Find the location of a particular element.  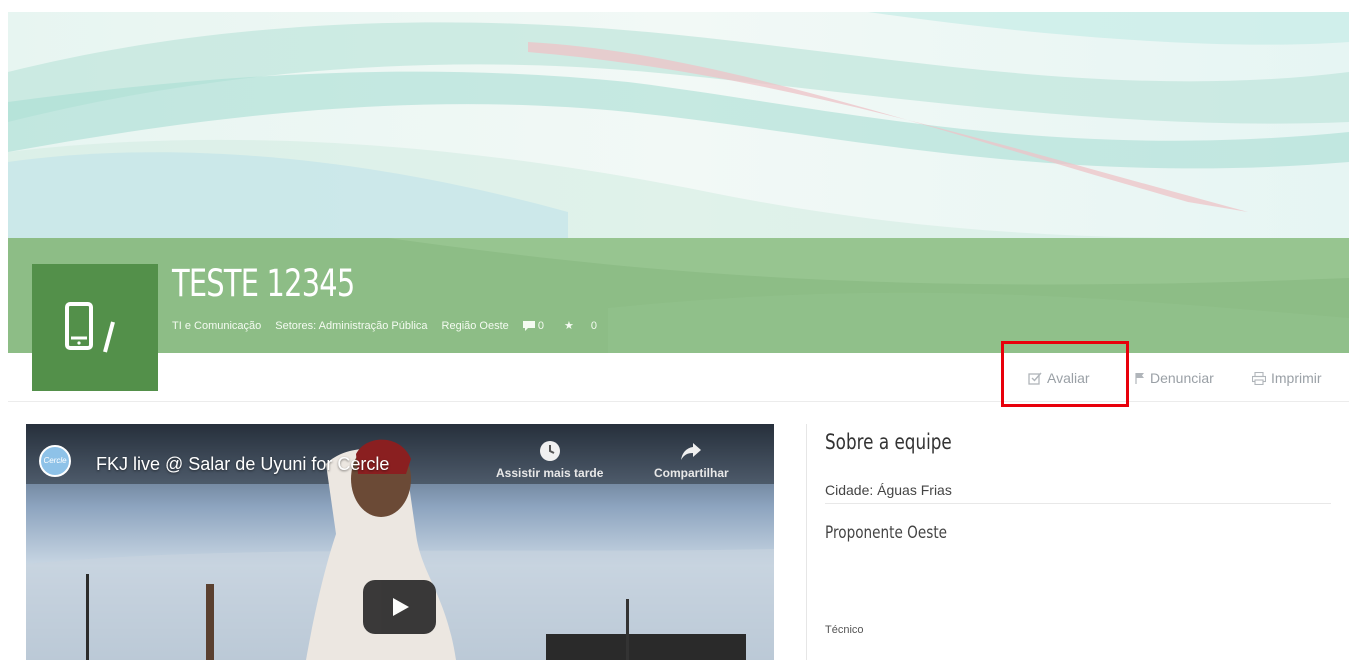

share-button: Compartilhar is located at coordinates (691, 460).